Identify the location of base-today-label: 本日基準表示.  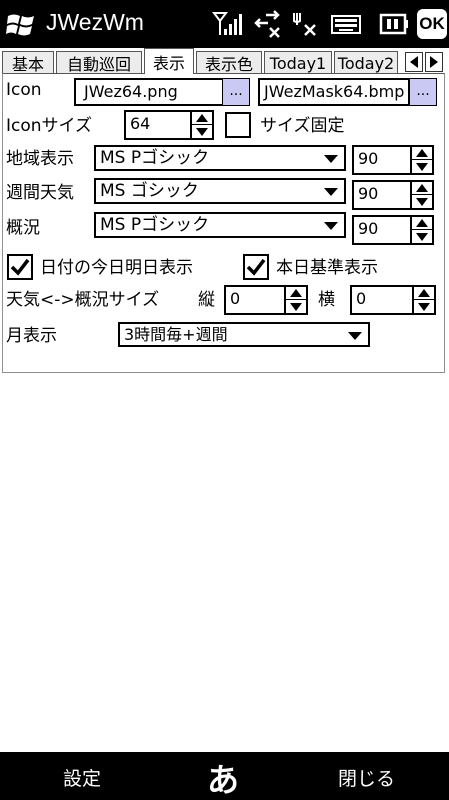
(327, 268).